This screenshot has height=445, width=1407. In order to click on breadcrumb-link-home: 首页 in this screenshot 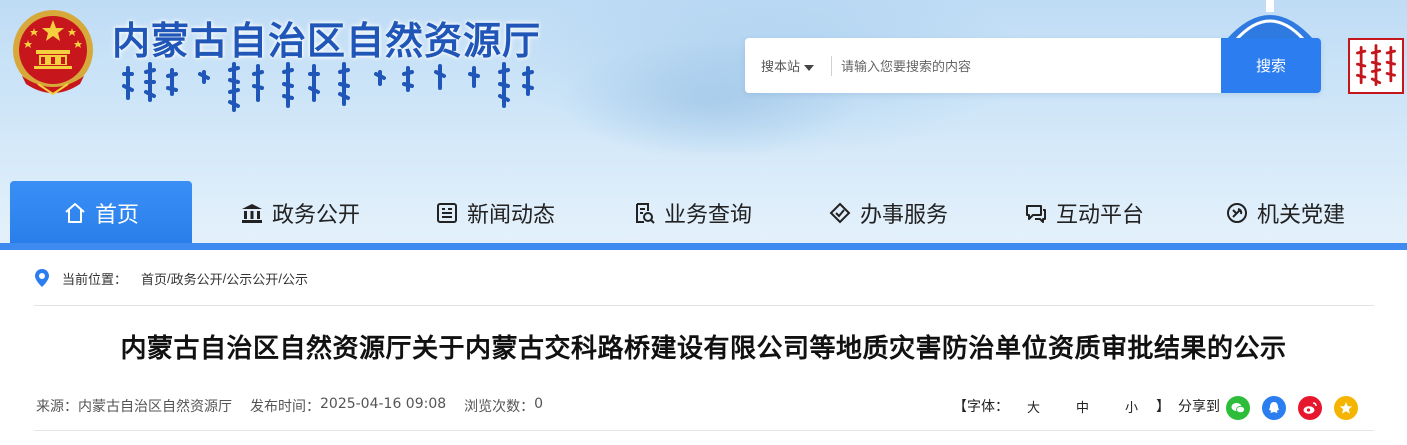, I will do `click(154, 278)`.